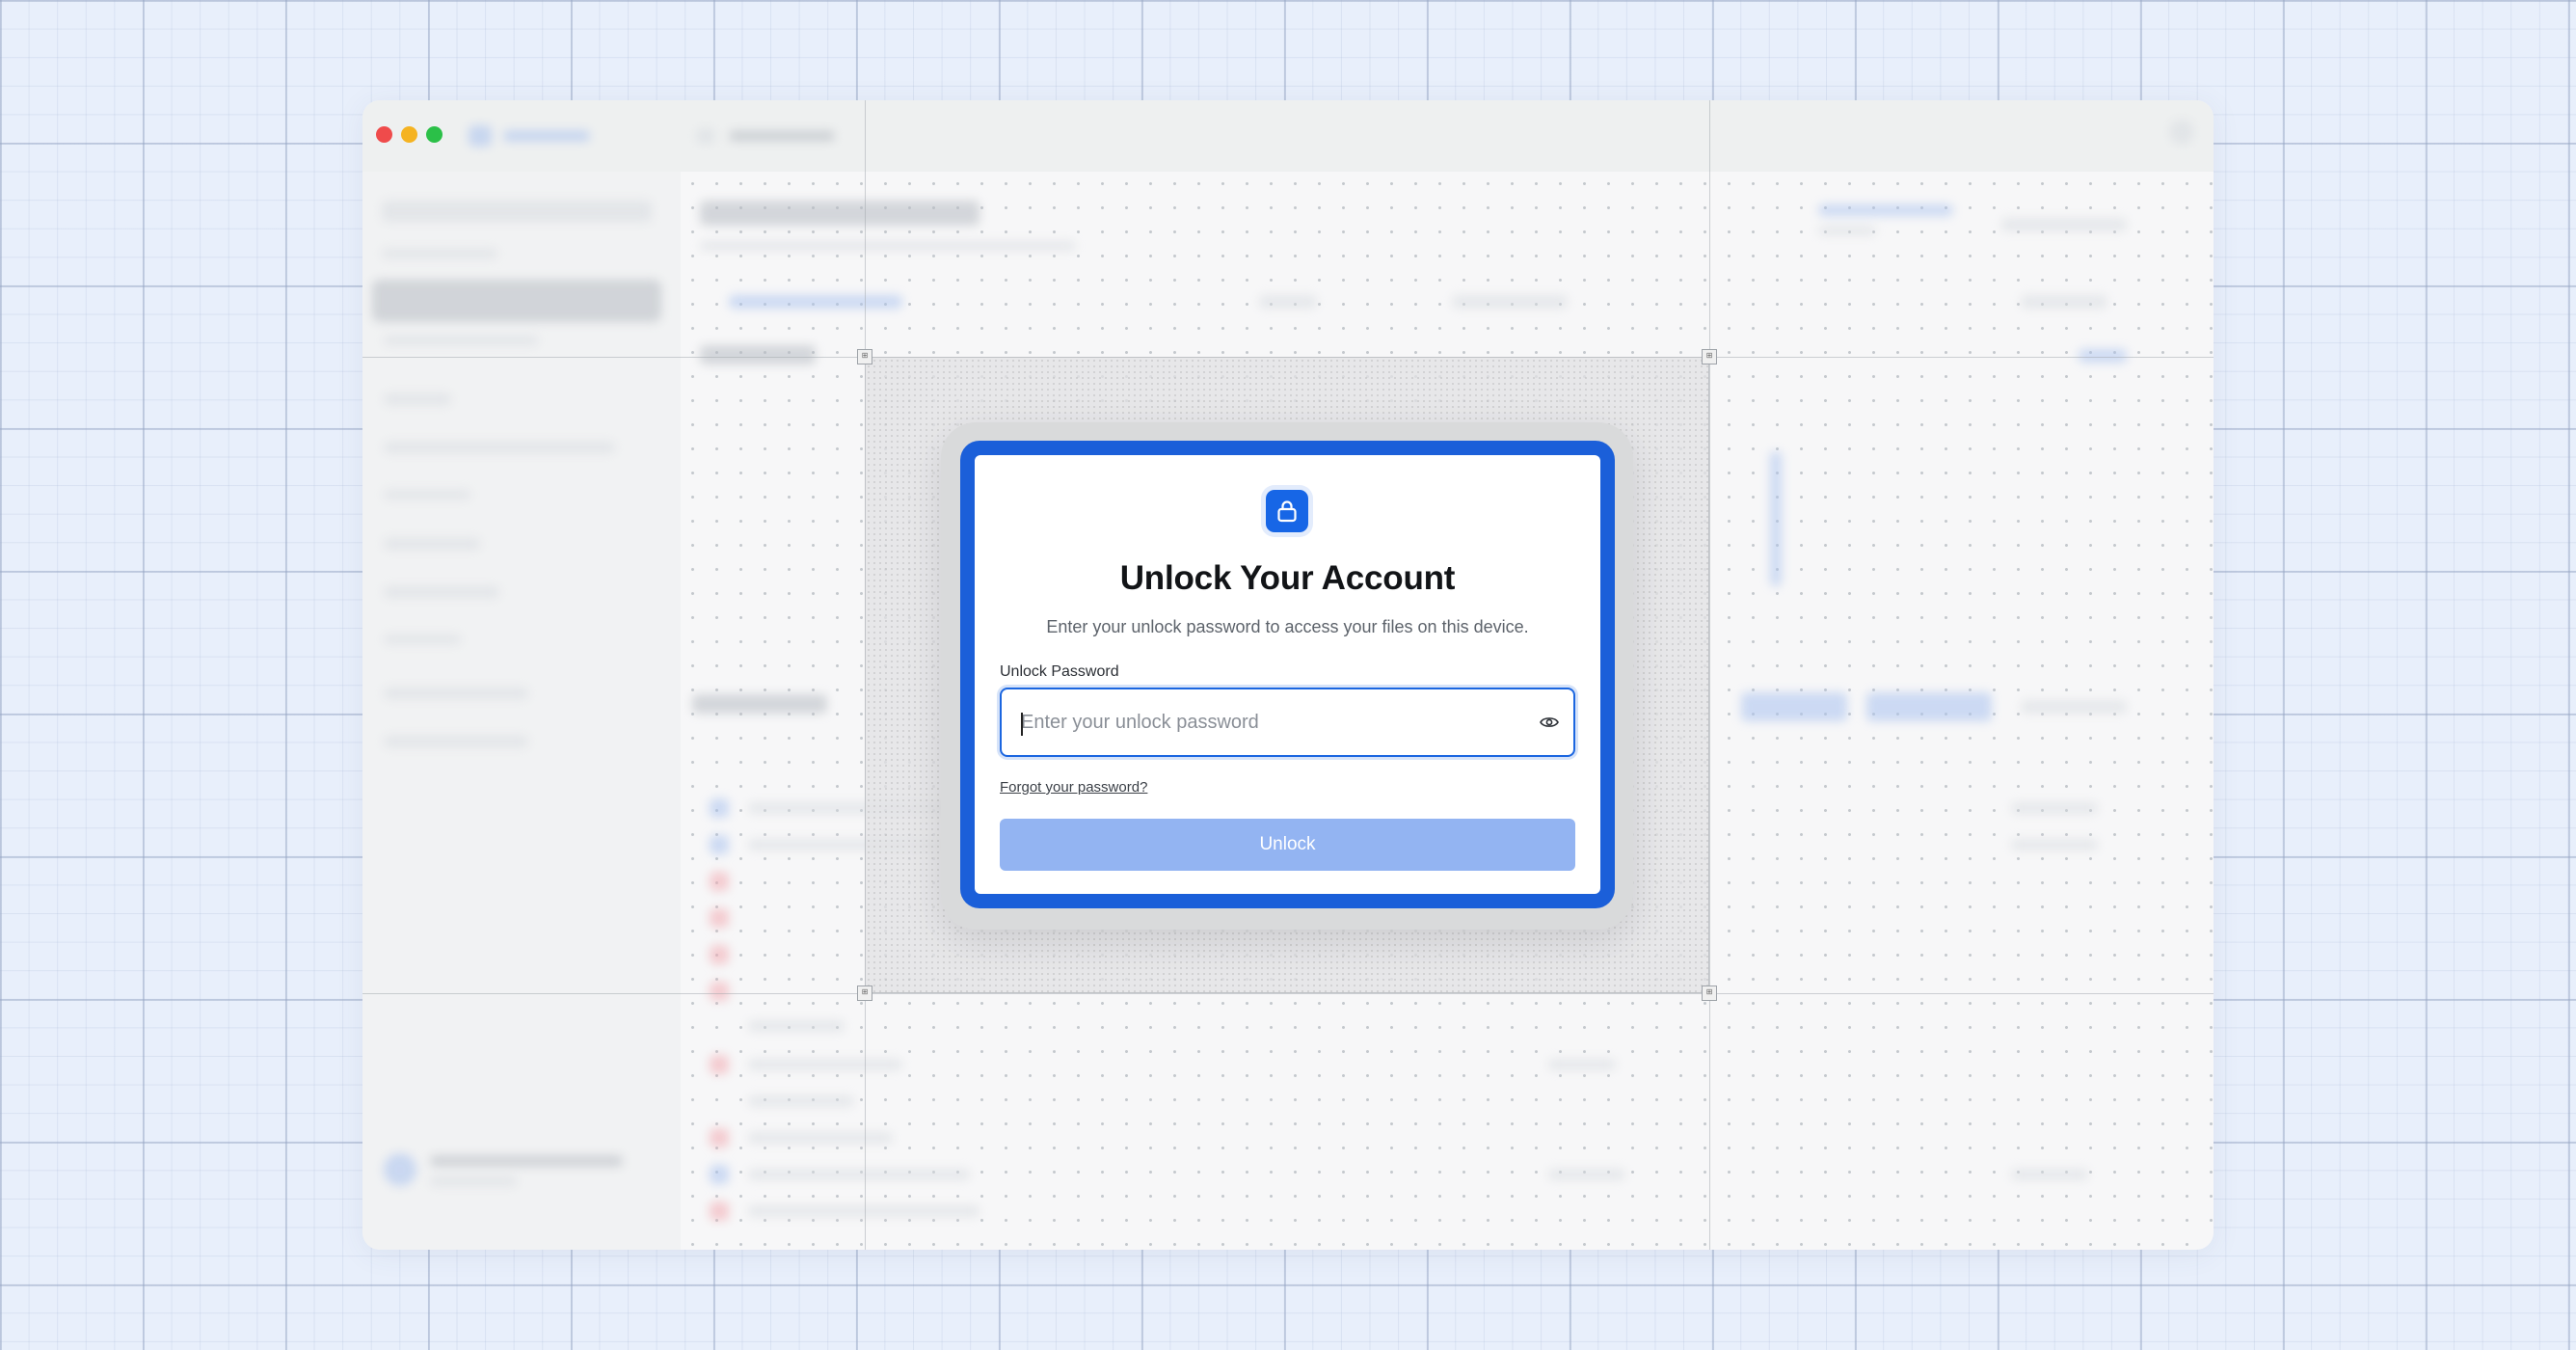  I want to click on password-input, so click(1272, 722).